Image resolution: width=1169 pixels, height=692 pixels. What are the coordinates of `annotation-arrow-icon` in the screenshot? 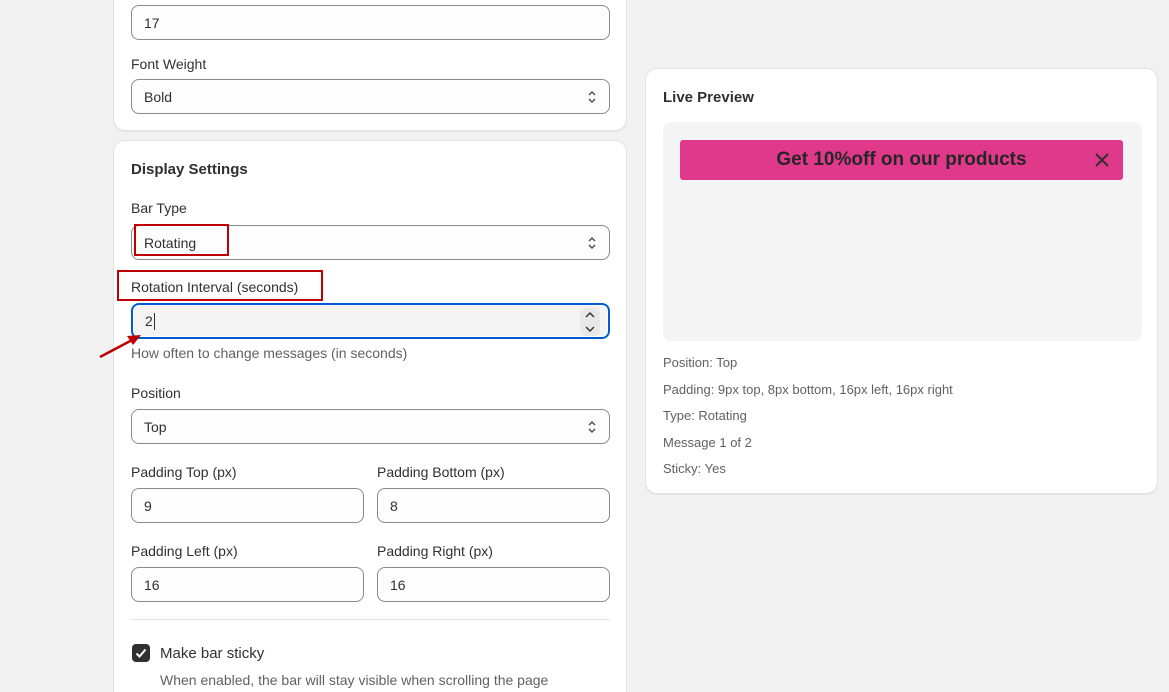 It's located at (120, 347).